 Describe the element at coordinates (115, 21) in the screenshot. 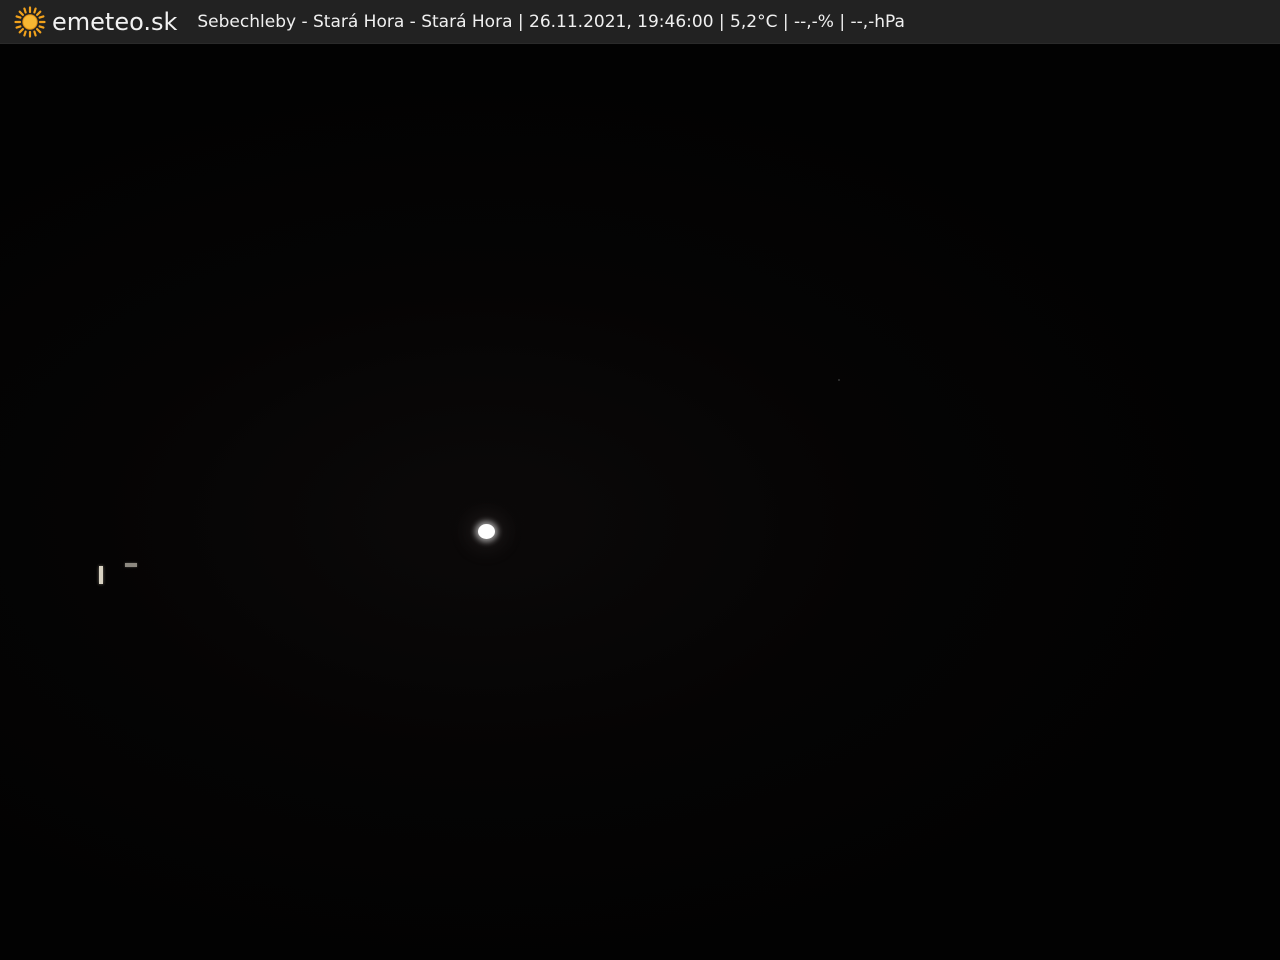

I see `brand-name: emeteo.sk` at that location.